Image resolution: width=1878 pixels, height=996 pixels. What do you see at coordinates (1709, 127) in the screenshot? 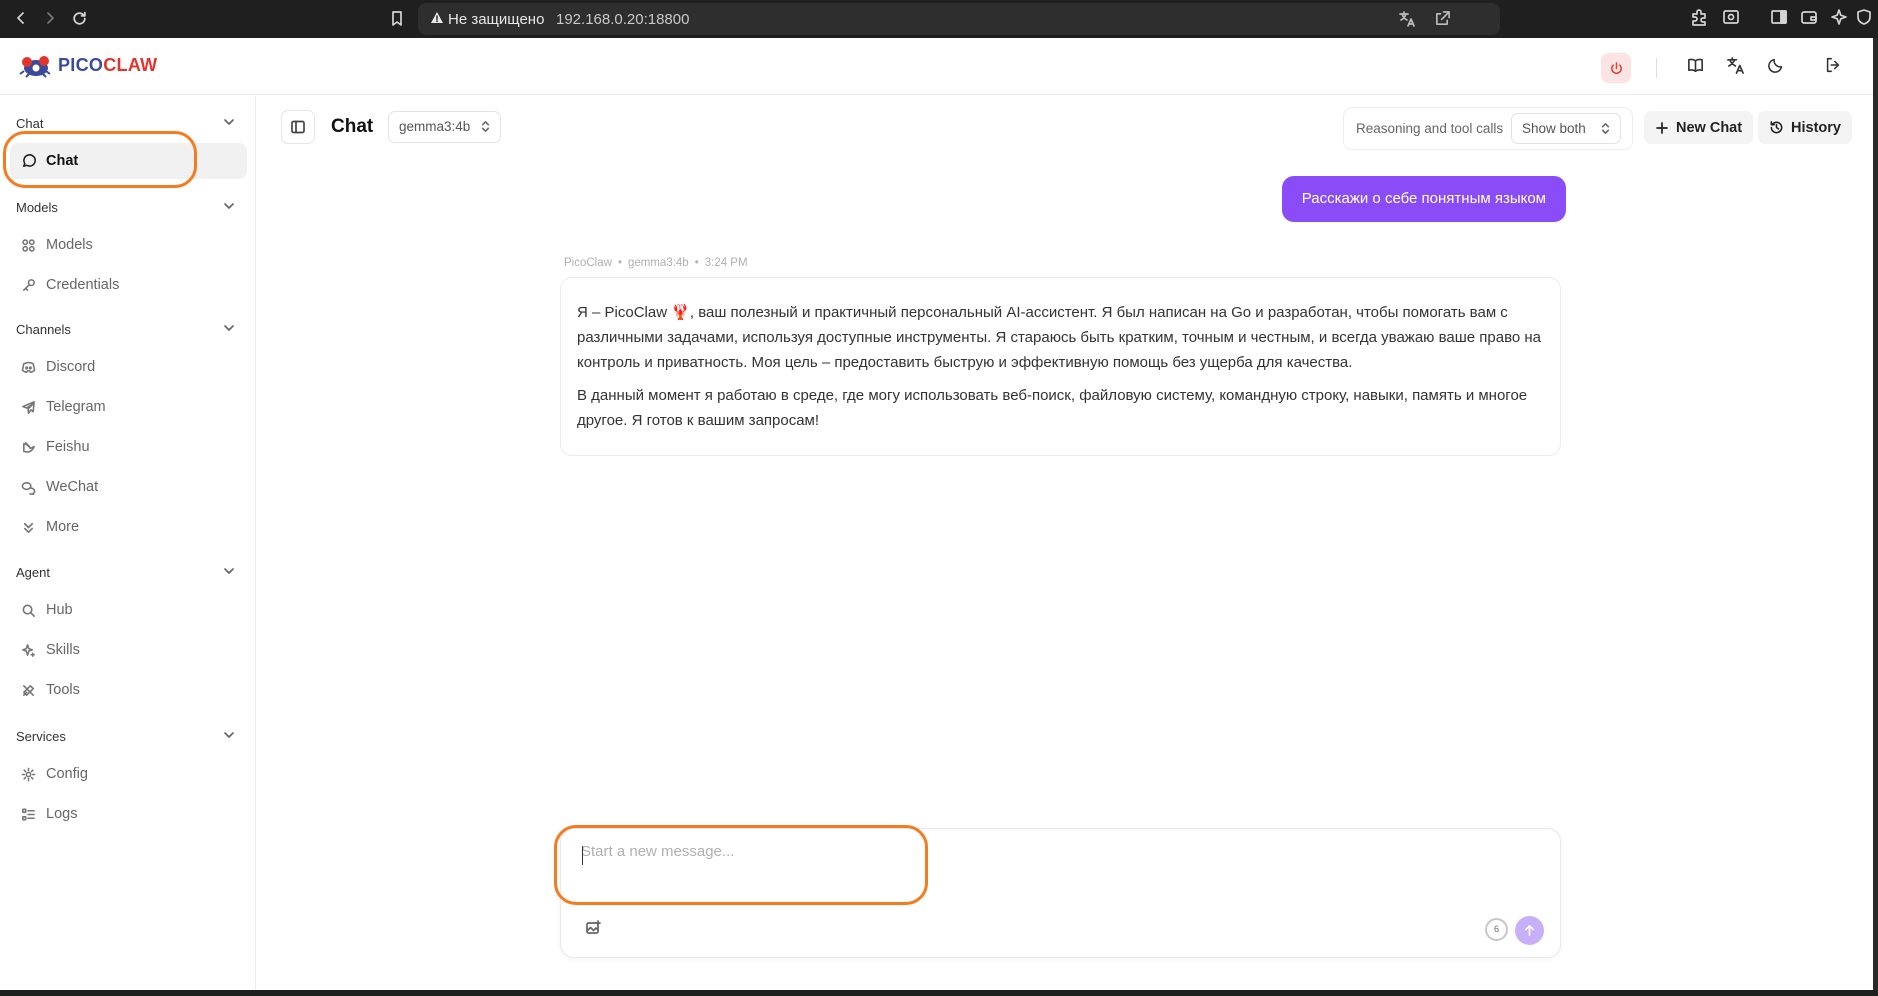
I see `new-chat-label: New Chat` at bounding box center [1709, 127].